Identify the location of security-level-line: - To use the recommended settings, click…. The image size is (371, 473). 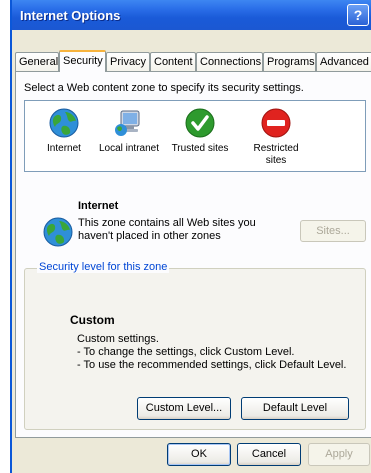
(212, 365).